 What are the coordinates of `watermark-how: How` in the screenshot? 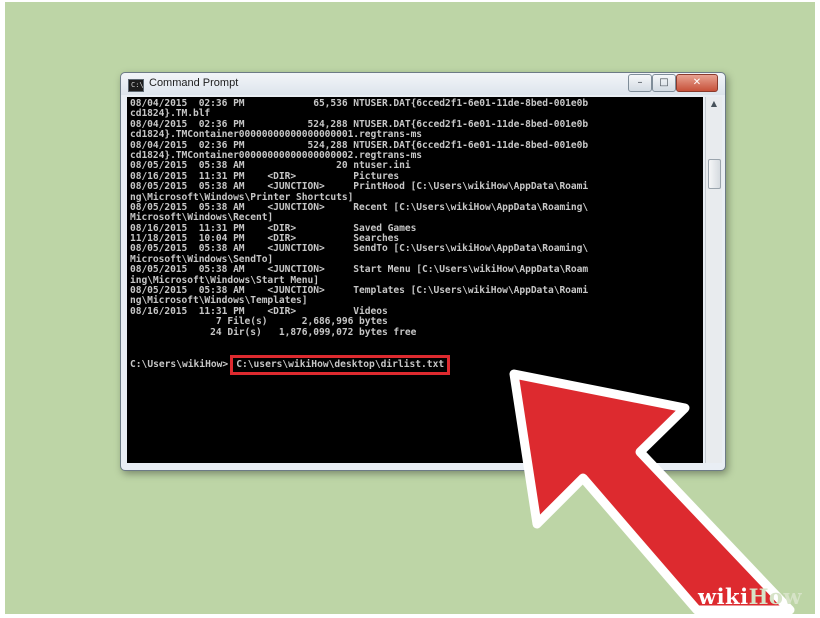 It's located at (775, 596).